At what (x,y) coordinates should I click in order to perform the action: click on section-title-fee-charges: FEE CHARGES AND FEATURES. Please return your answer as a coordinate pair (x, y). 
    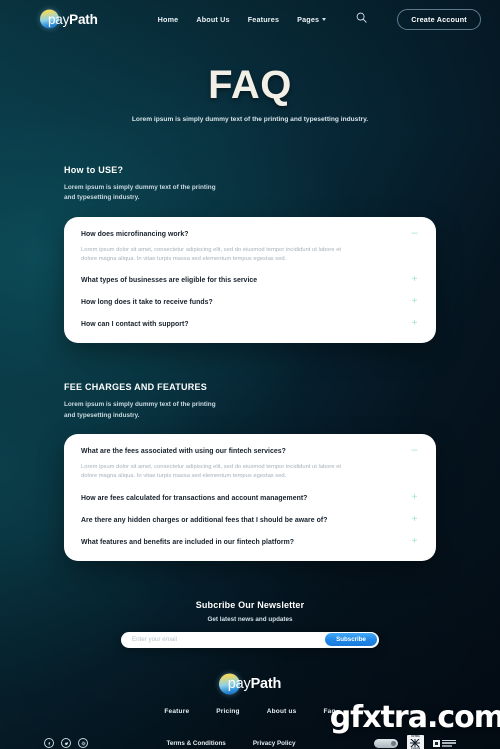
    Looking at the image, I should click on (136, 387).